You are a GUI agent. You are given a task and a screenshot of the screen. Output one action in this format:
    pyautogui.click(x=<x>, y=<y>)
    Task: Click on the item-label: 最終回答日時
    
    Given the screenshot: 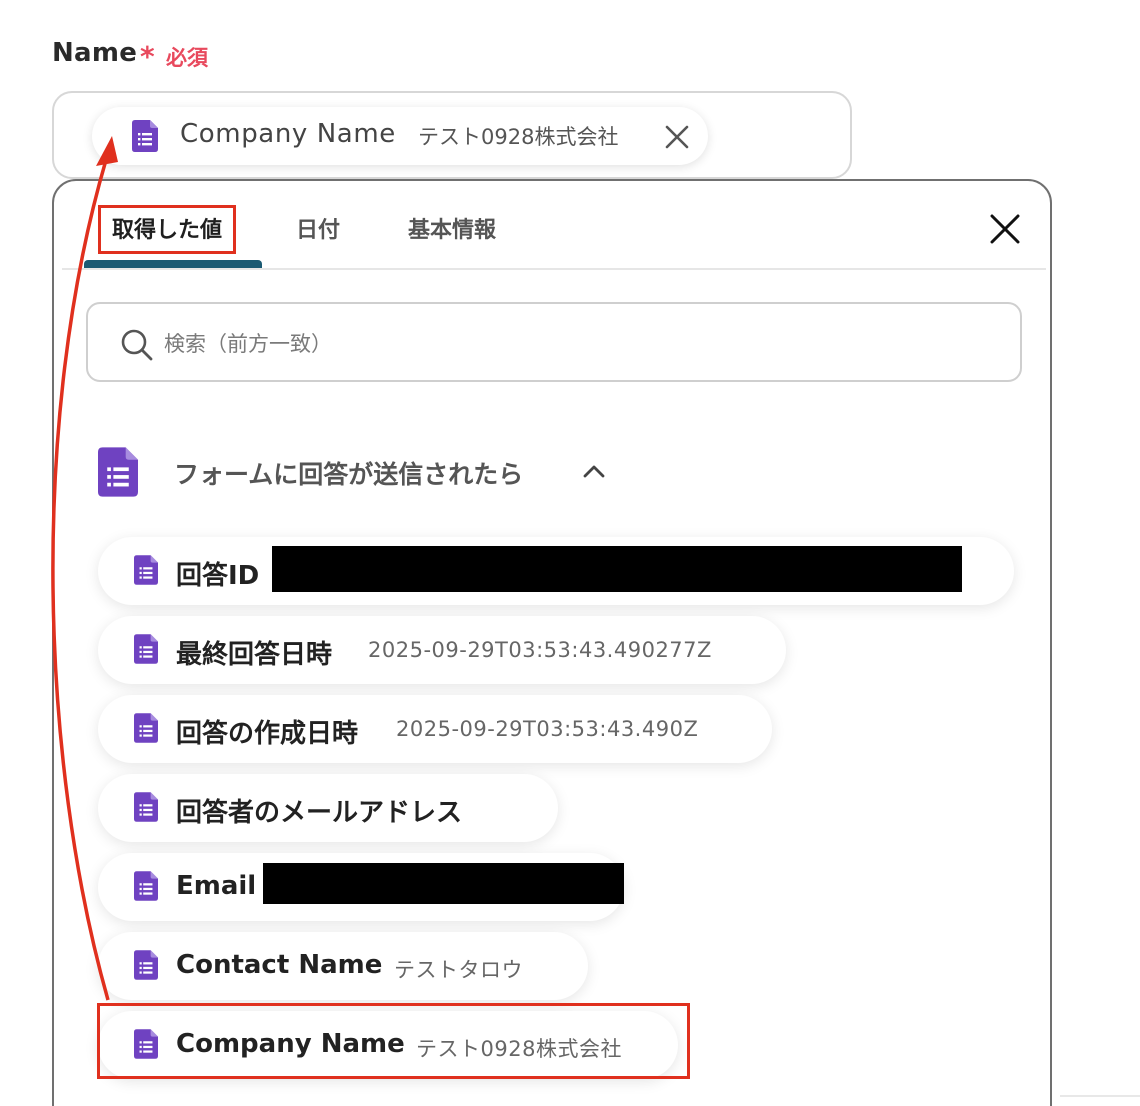 What is the action you would take?
    pyautogui.click(x=254, y=655)
    